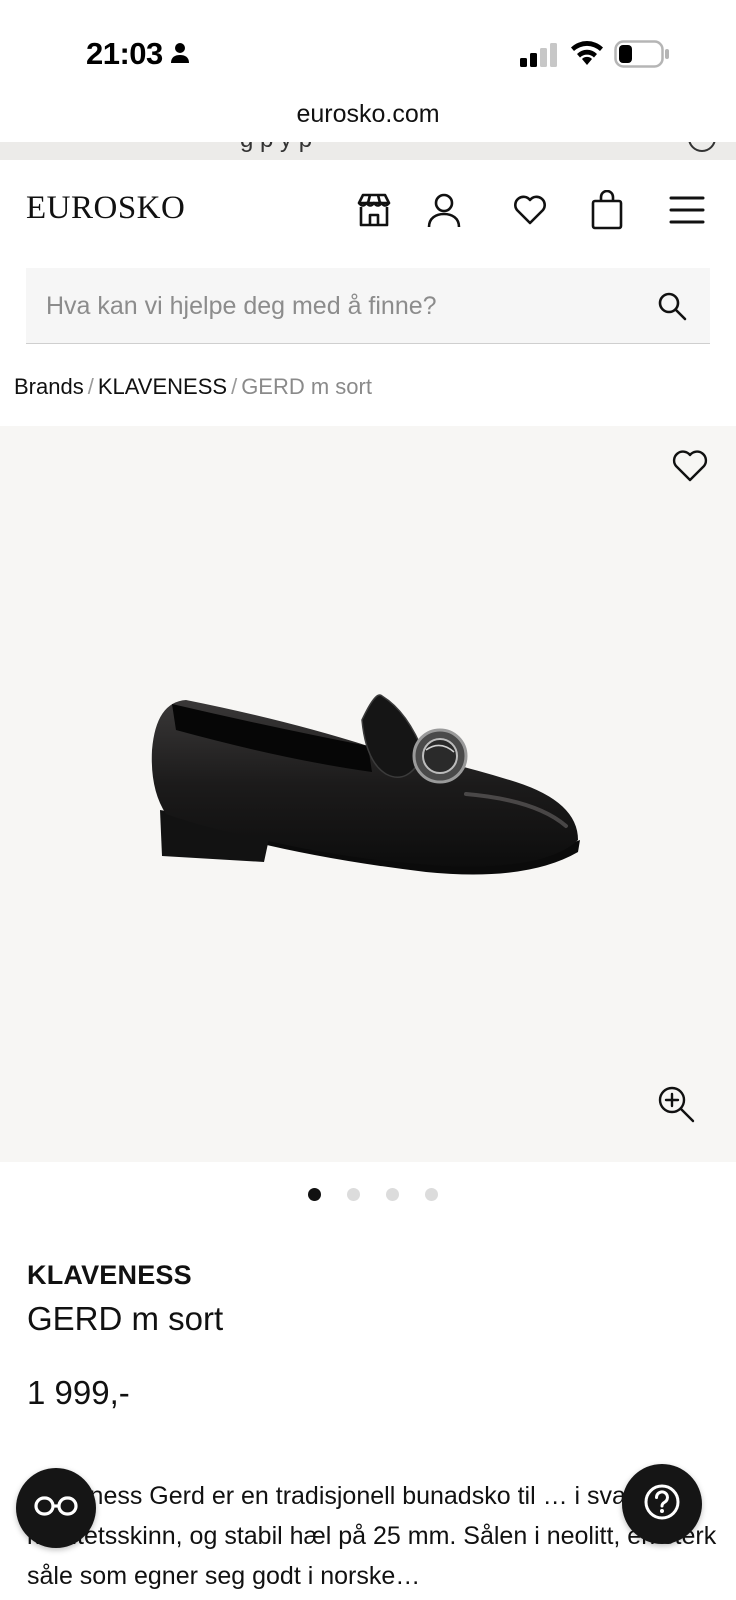 The height and width of the screenshot is (1600, 736). I want to click on search-bar, so click(368, 306).